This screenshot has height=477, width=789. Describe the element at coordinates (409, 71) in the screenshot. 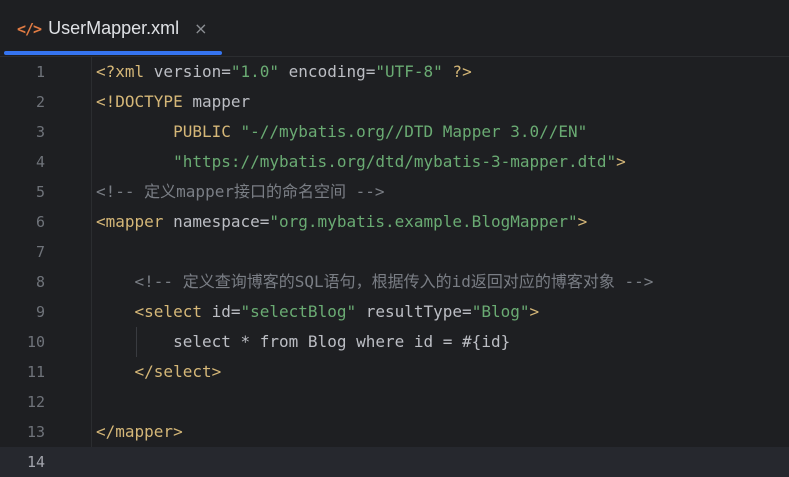

I see `code-token-str: "UTF-8"` at that location.